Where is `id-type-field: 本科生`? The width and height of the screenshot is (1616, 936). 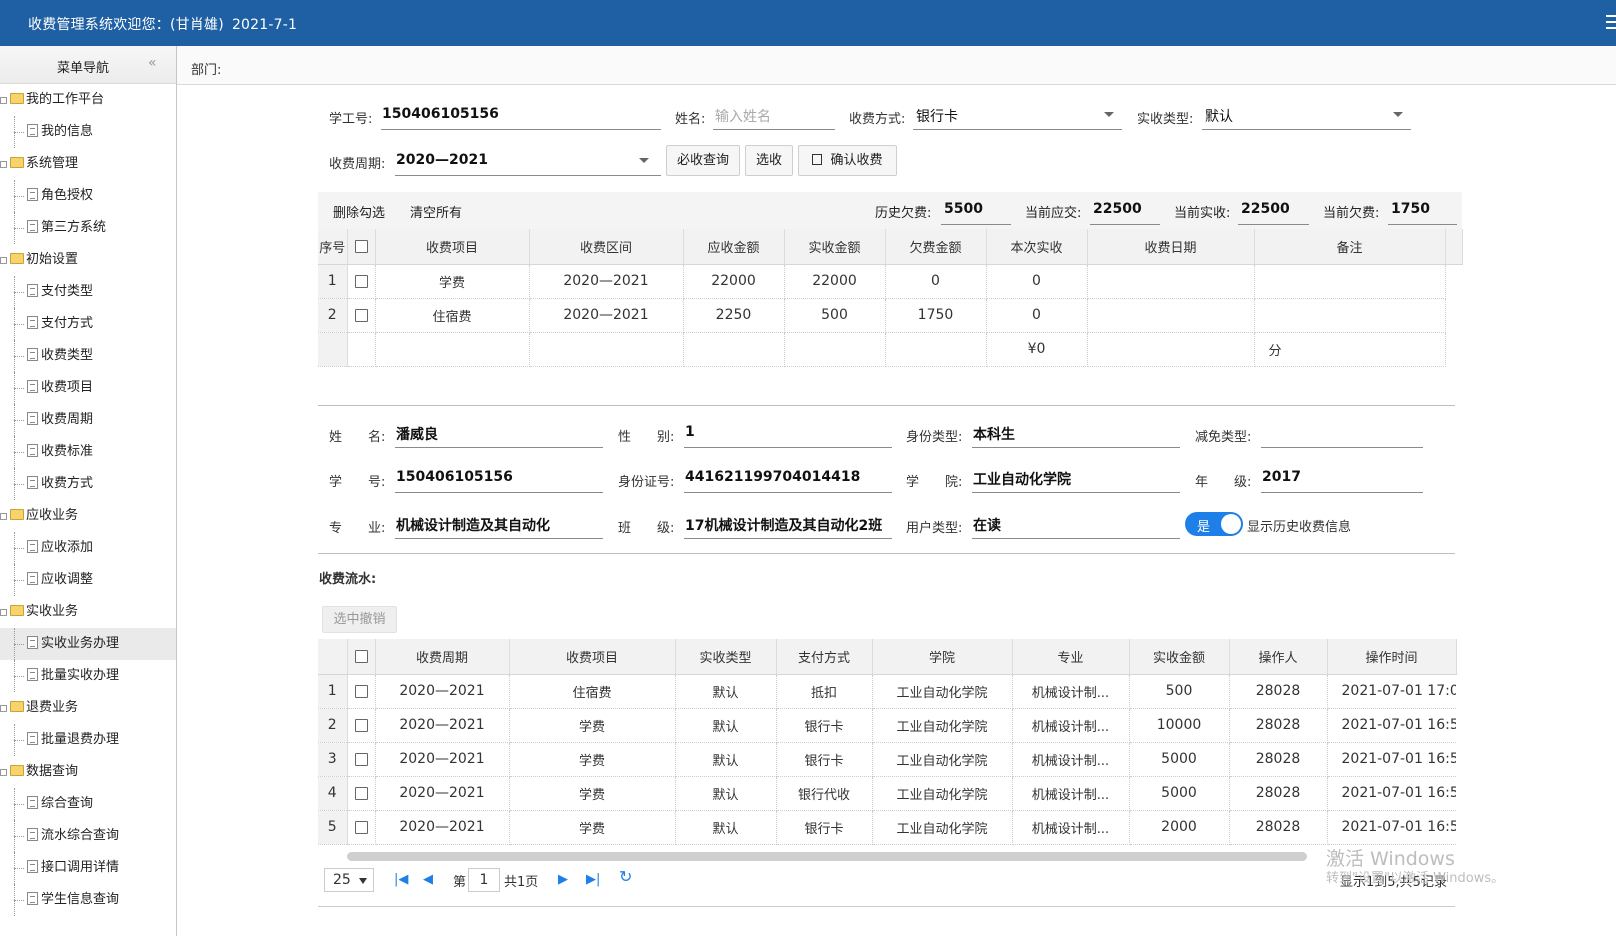 id-type-field: 本科生 is located at coordinates (1076, 433).